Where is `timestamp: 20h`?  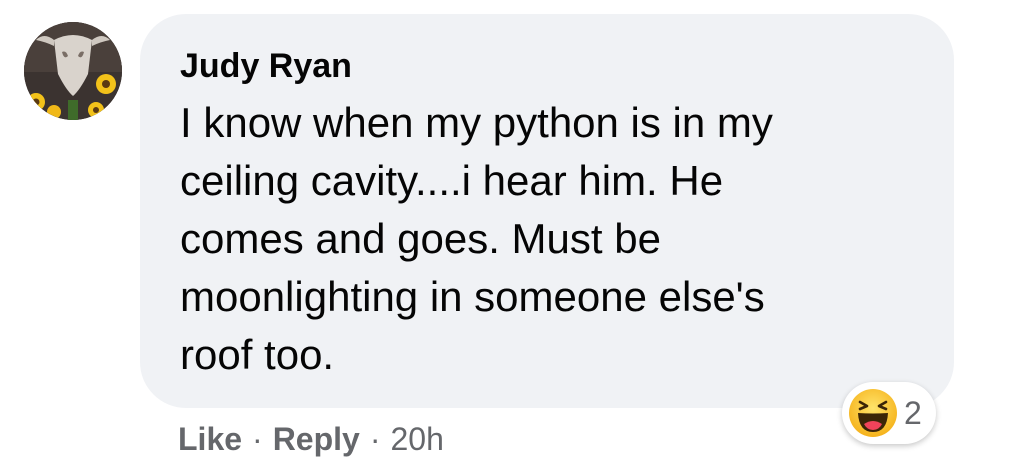
timestamp: 20h is located at coordinates (416, 439).